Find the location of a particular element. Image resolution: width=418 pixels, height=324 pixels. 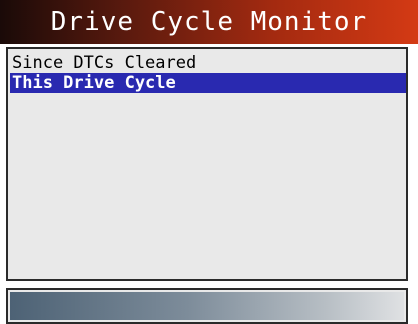

title-bar: Drive Cycle Monitor is located at coordinates (209, 22).